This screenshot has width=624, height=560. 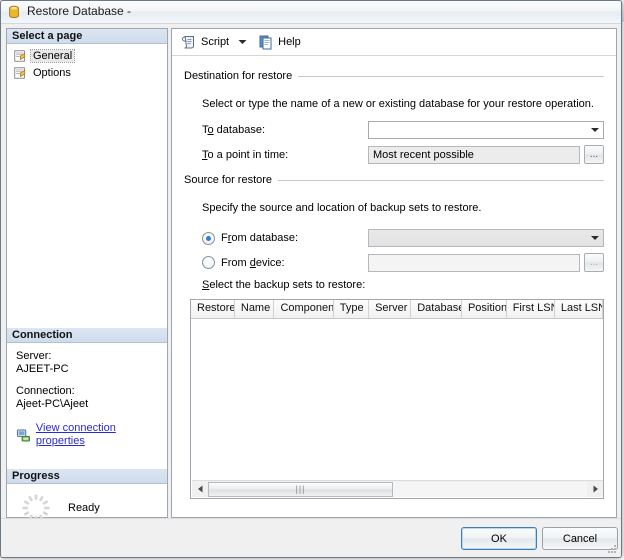 I want to click on sidebar-item-general-label: General, so click(x=52, y=55).